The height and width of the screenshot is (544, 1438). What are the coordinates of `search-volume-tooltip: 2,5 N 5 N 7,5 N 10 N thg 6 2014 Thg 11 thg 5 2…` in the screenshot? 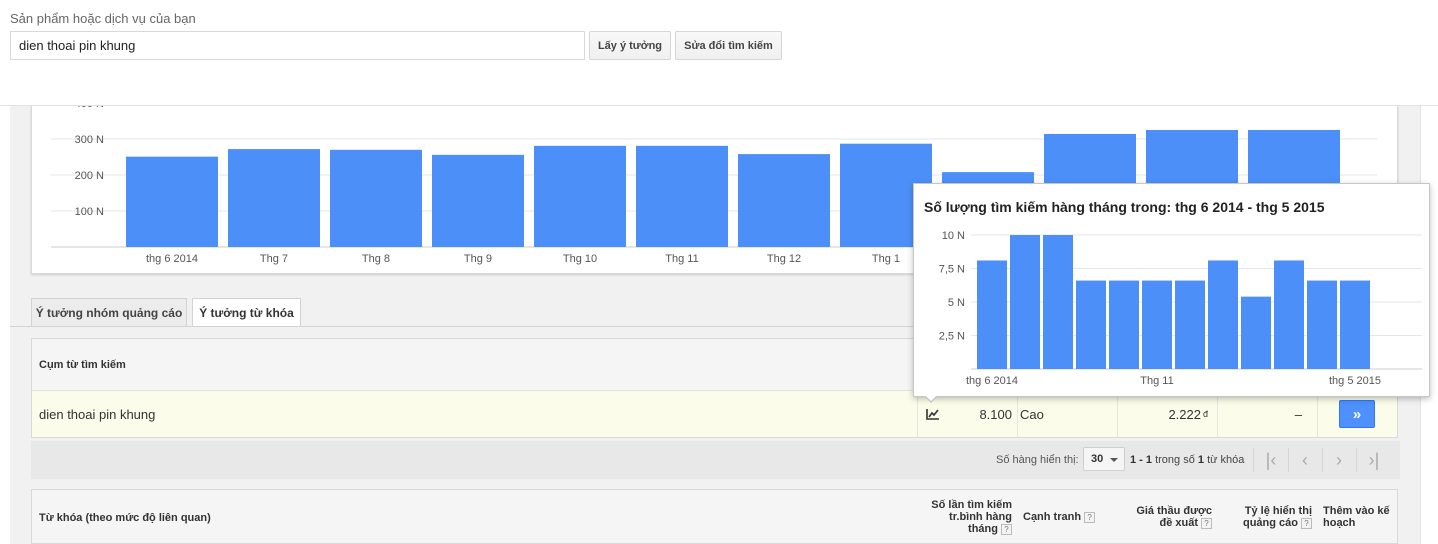 It's located at (1171, 290).